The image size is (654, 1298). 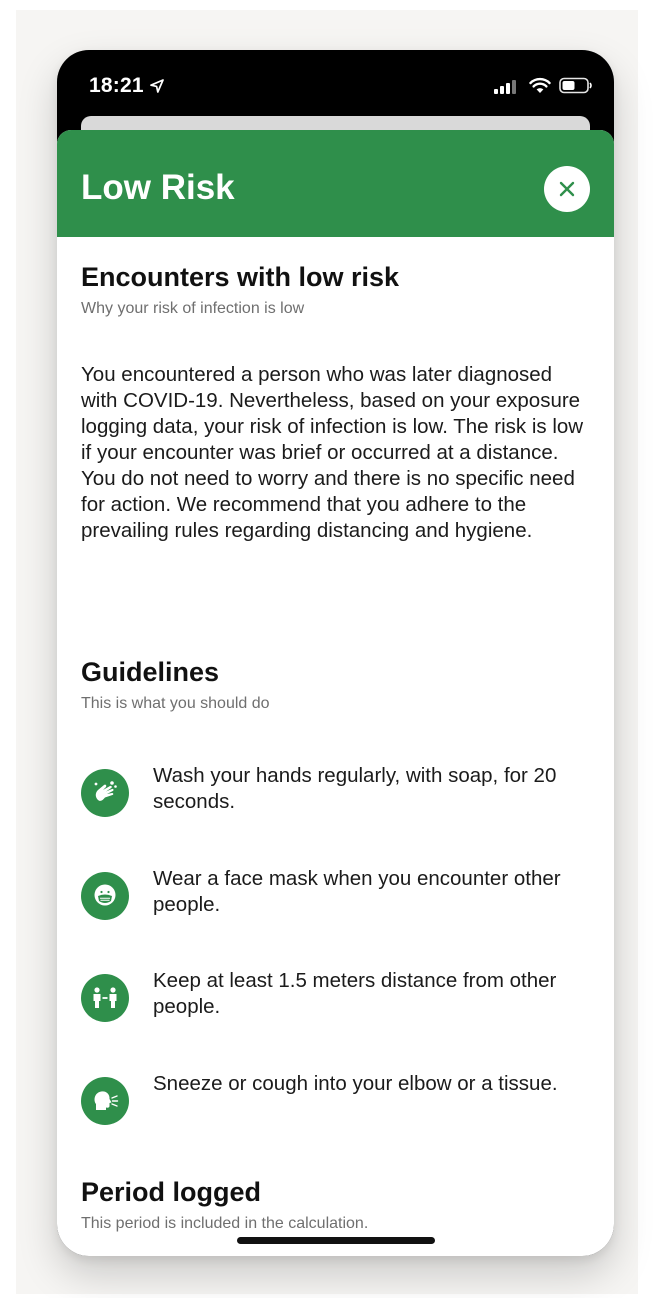 What do you see at coordinates (105, 1101) in the screenshot?
I see `sneeze-icon` at bounding box center [105, 1101].